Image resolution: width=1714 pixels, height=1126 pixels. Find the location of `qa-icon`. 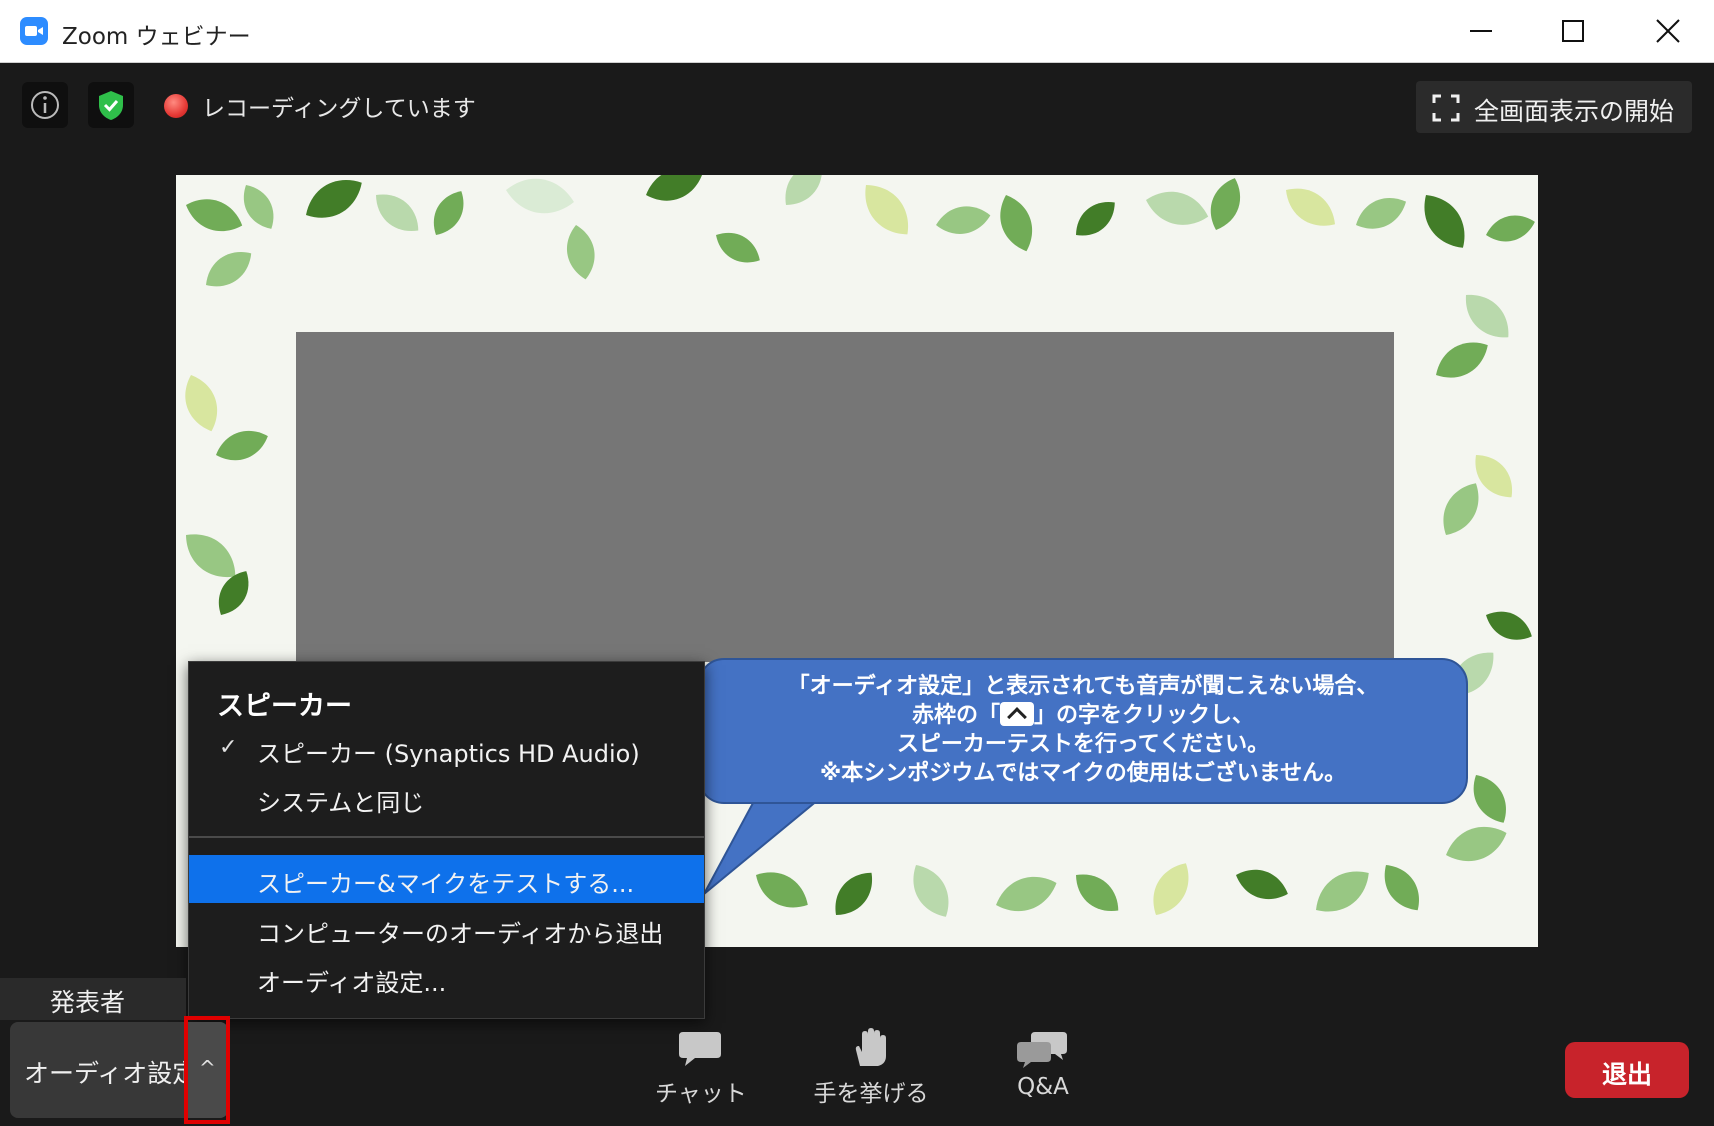

qa-icon is located at coordinates (1042, 1050).